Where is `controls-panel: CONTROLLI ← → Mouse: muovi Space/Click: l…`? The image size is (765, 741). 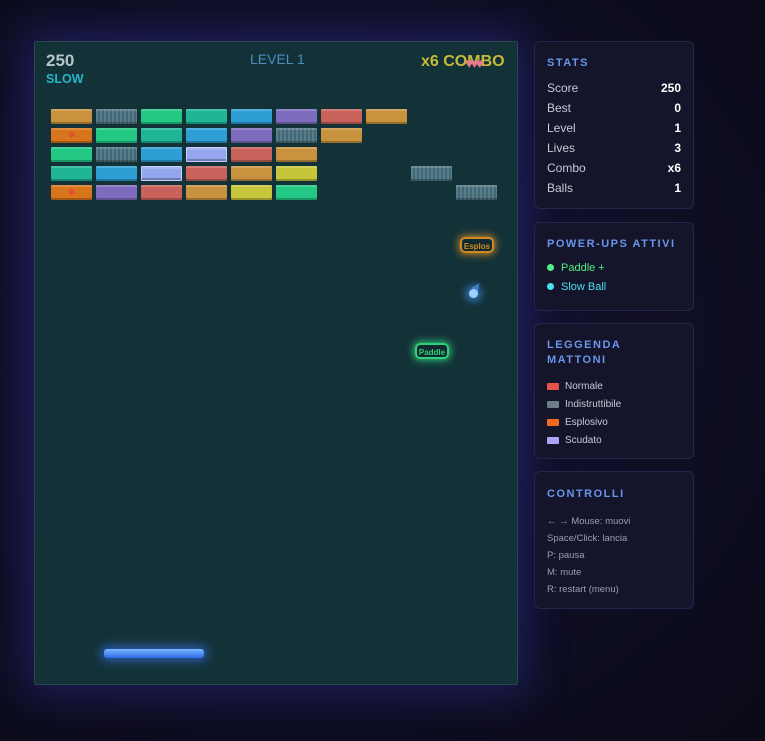
controls-panel: CONTROLLI ← → Mouse: muovi Space/Click: l… is located at coordinates (614, 540).